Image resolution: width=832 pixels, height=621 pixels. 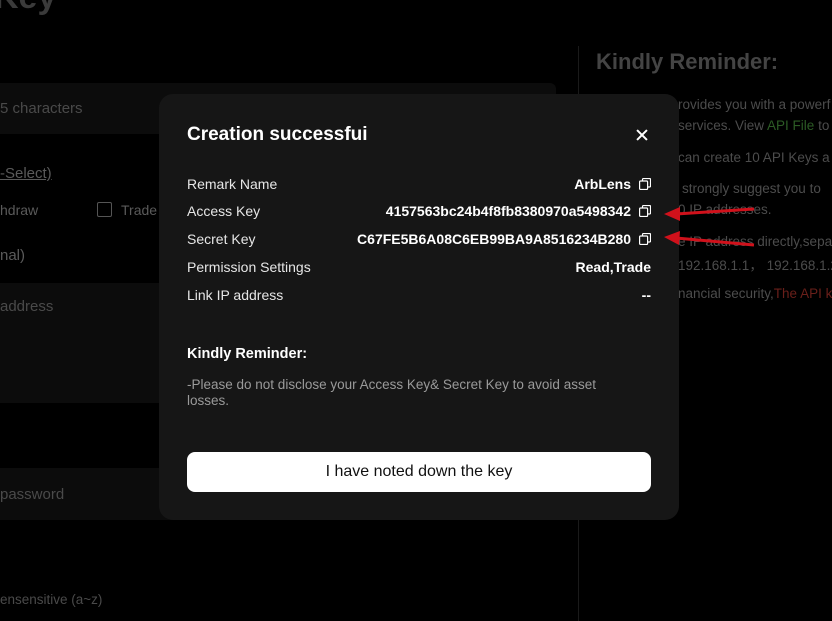 What do you see at coordinates (221, 239) in the screenshot?
I see `field-label: Secret Key` at bounding box center [221, 239].